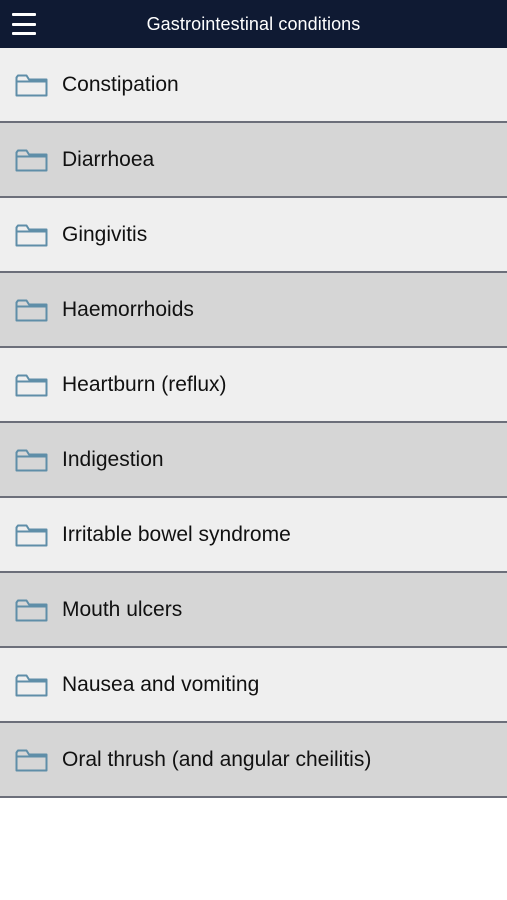 This screenshot has height=900, width=507. I want to click on list-item-label: Gingivitis, so click(105, 234).